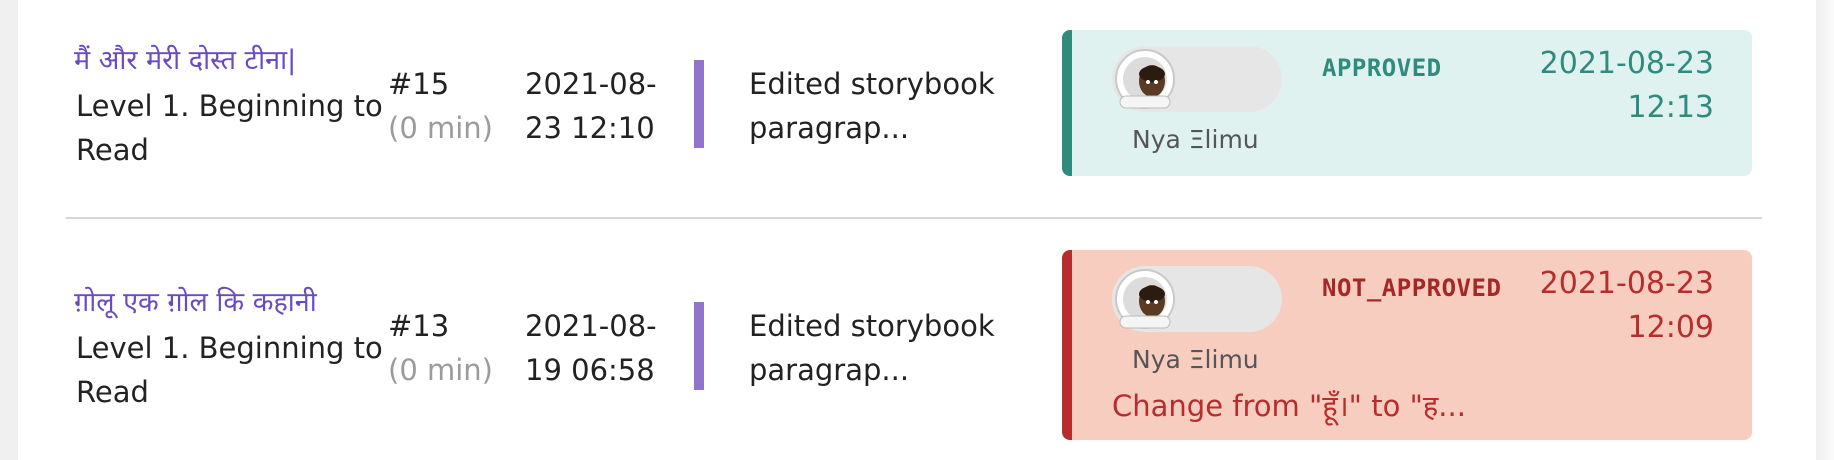 This screenshot has width=1834, height=460. I want to click on revision-date: 2021-08-19 06:58, so click(591, 348).